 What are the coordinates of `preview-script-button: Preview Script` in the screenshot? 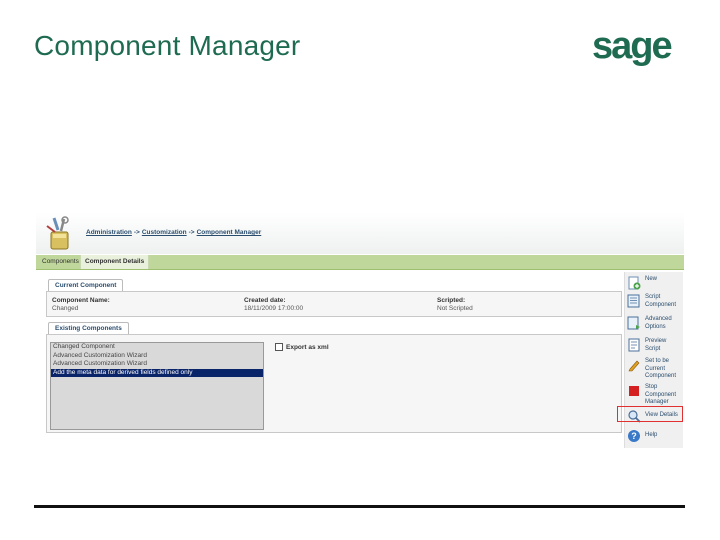 It's located at (655, 345).